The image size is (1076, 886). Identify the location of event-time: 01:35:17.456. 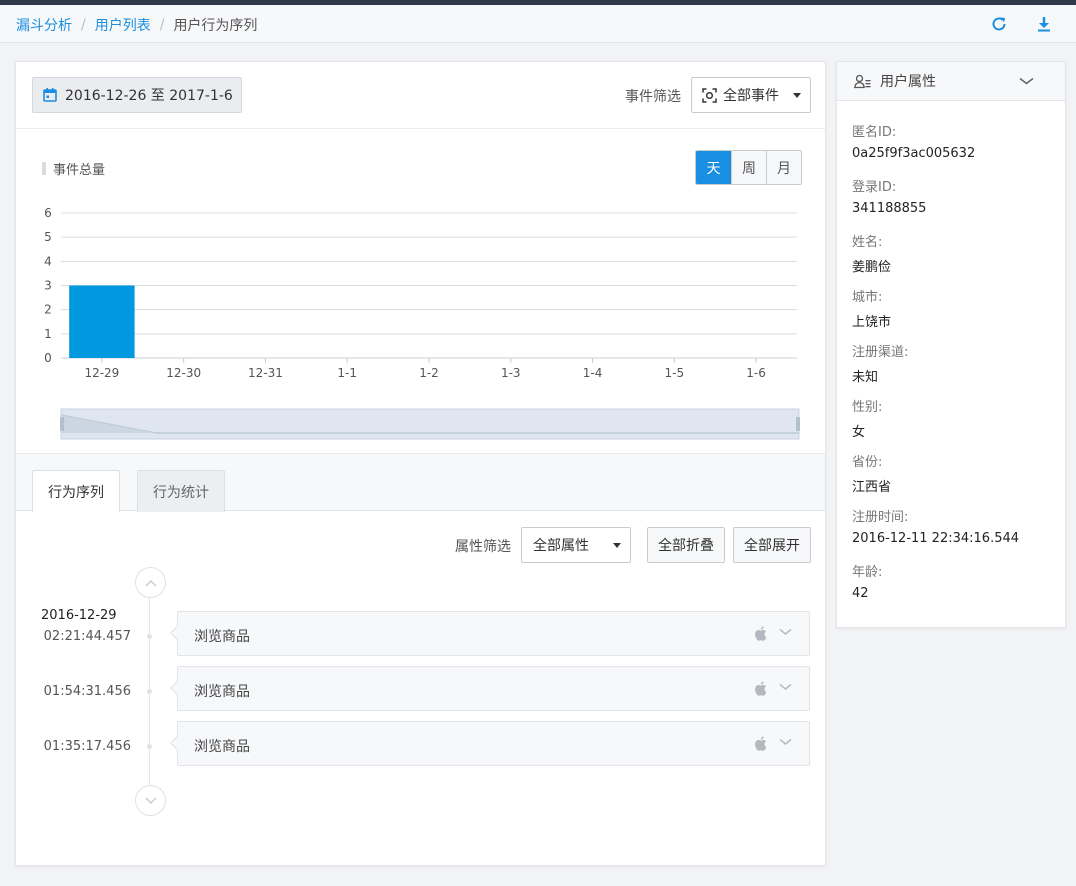
(87, 746).